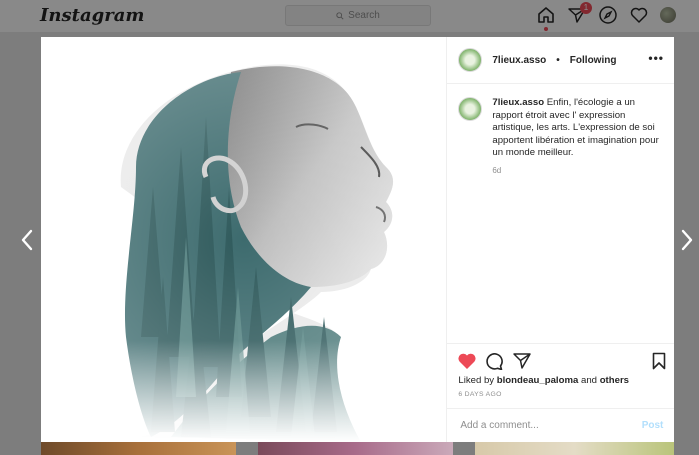 The width and height of the screenshot is (699, 455). I want to click on save-bookmark-icon, so click(659, 361).